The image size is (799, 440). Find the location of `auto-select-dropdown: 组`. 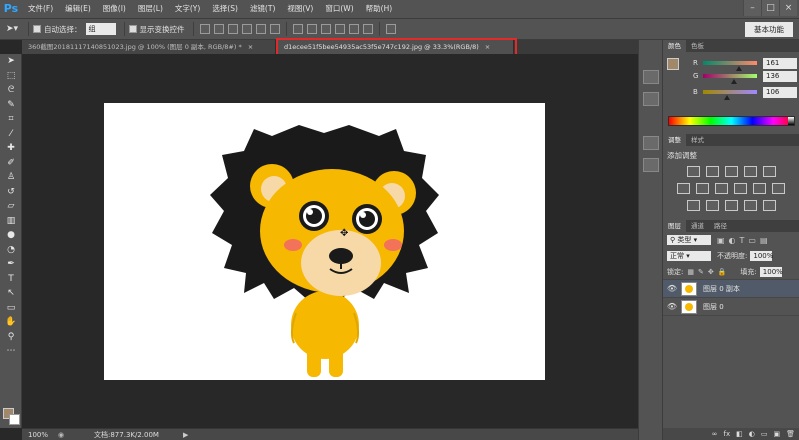

auto-select-dropdown: 组 is located at coordinates (100, 29).